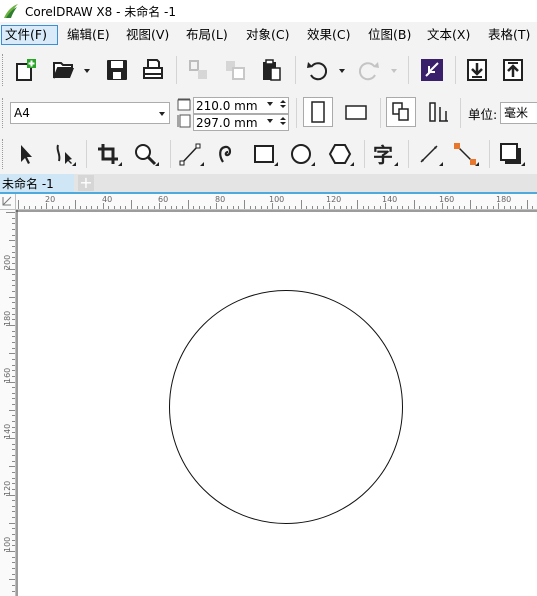 The width and height of the screenshot is (537, 596). What do you see at coordinates (26, 154) in the screenshot?
I see `pick-tool-icon` at bounding box center [26, 154].